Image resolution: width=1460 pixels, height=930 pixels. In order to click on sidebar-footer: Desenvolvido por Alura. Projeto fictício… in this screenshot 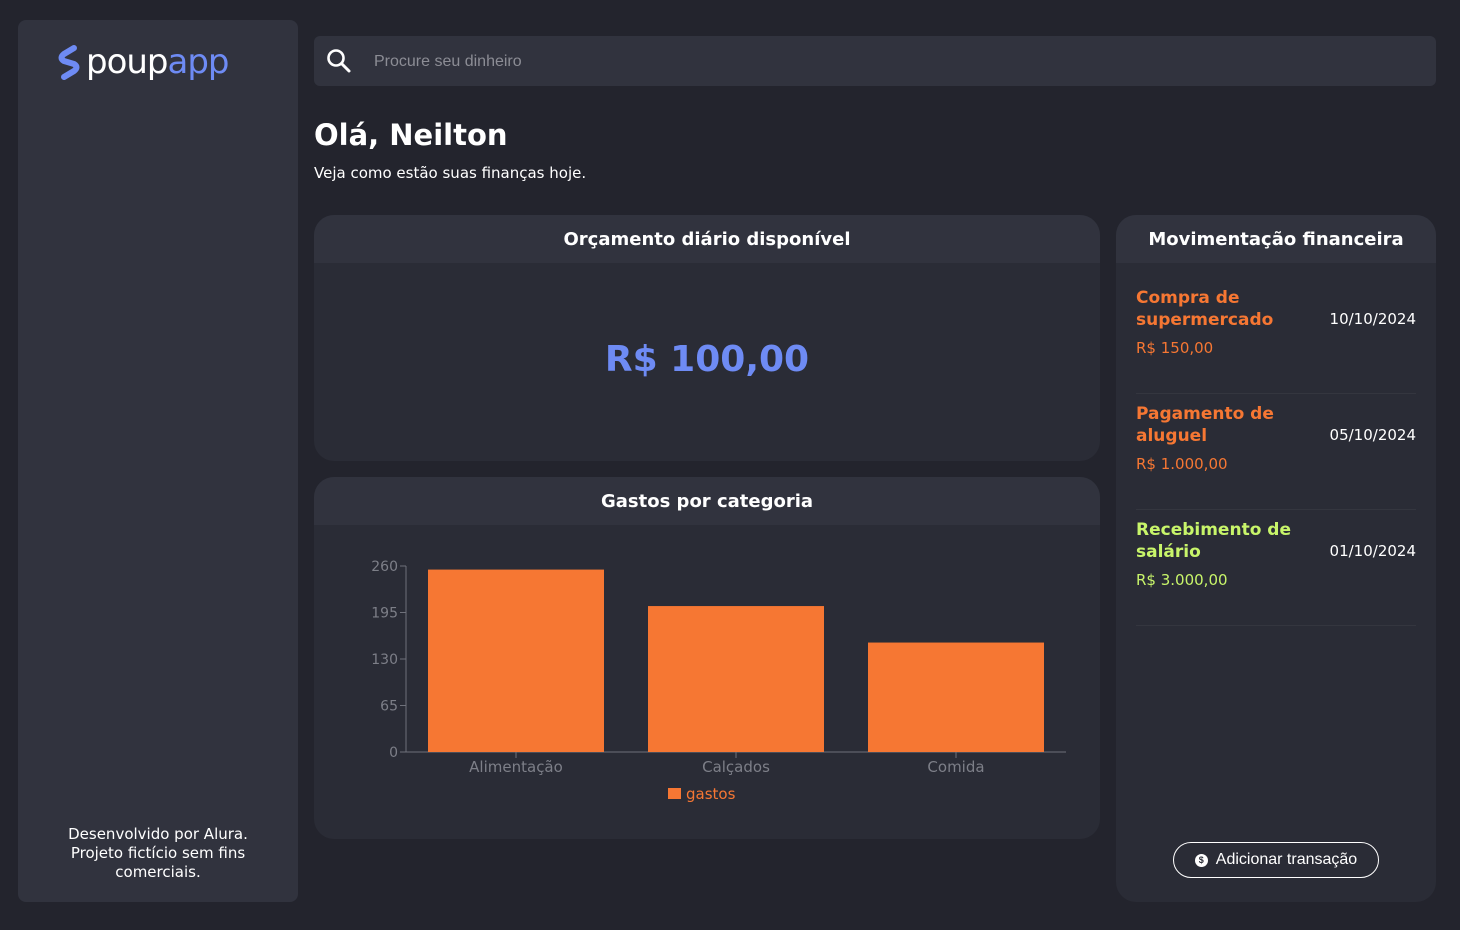, I will do `click(158, 853)`.